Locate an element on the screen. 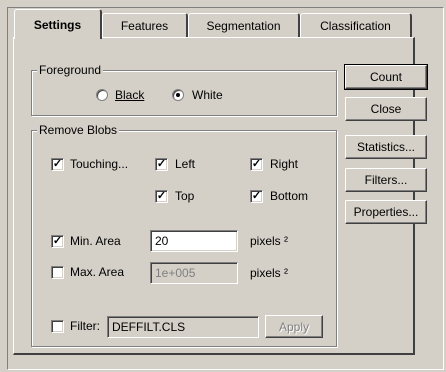 The width and height of the screenshot is (446, 372). left-checkbox: ✓ is located at coordinates (161, 164).